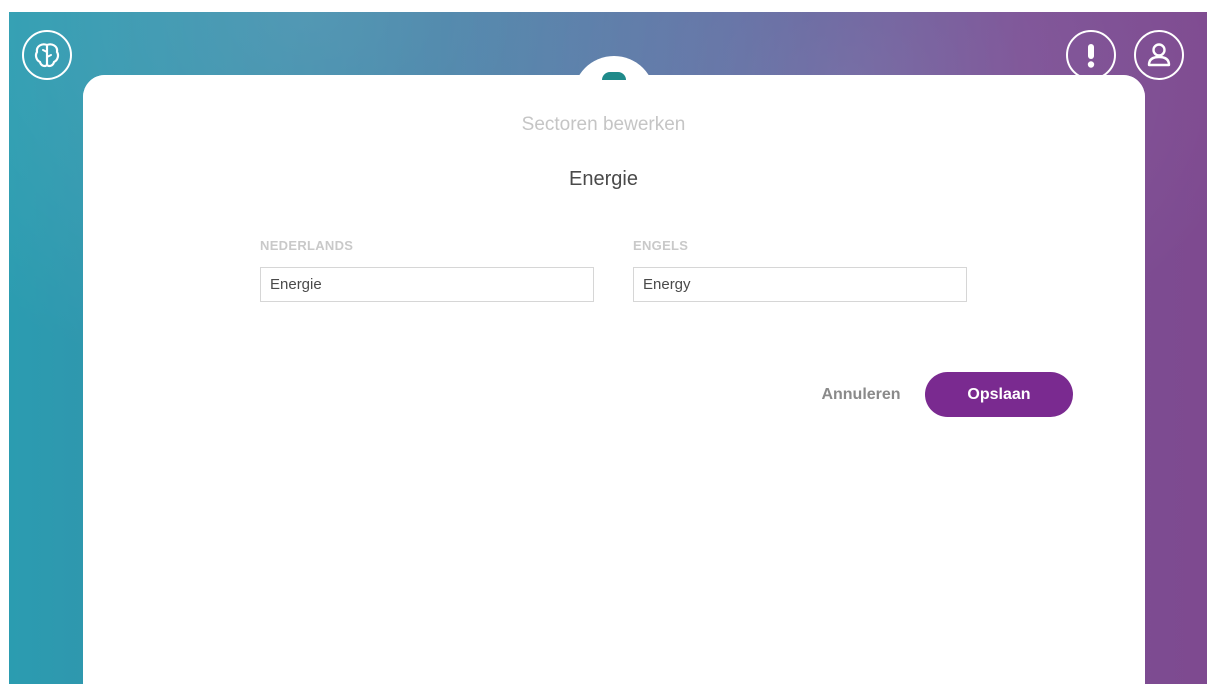 The width and height of the screenshot is (1207, 684). Describe the element at coordinates (614, 76) in the screenshot. I see `badge-icon` at that location.